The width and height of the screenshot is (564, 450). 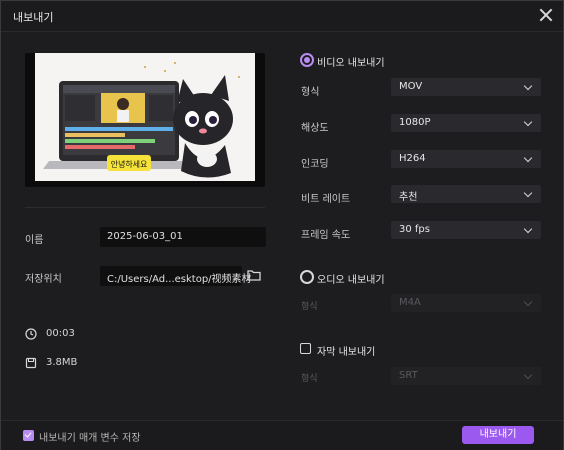 What do you see at coordinates (254, 275) in the screenshot?
I see `folder-icon` at bounding box center [254, 275].